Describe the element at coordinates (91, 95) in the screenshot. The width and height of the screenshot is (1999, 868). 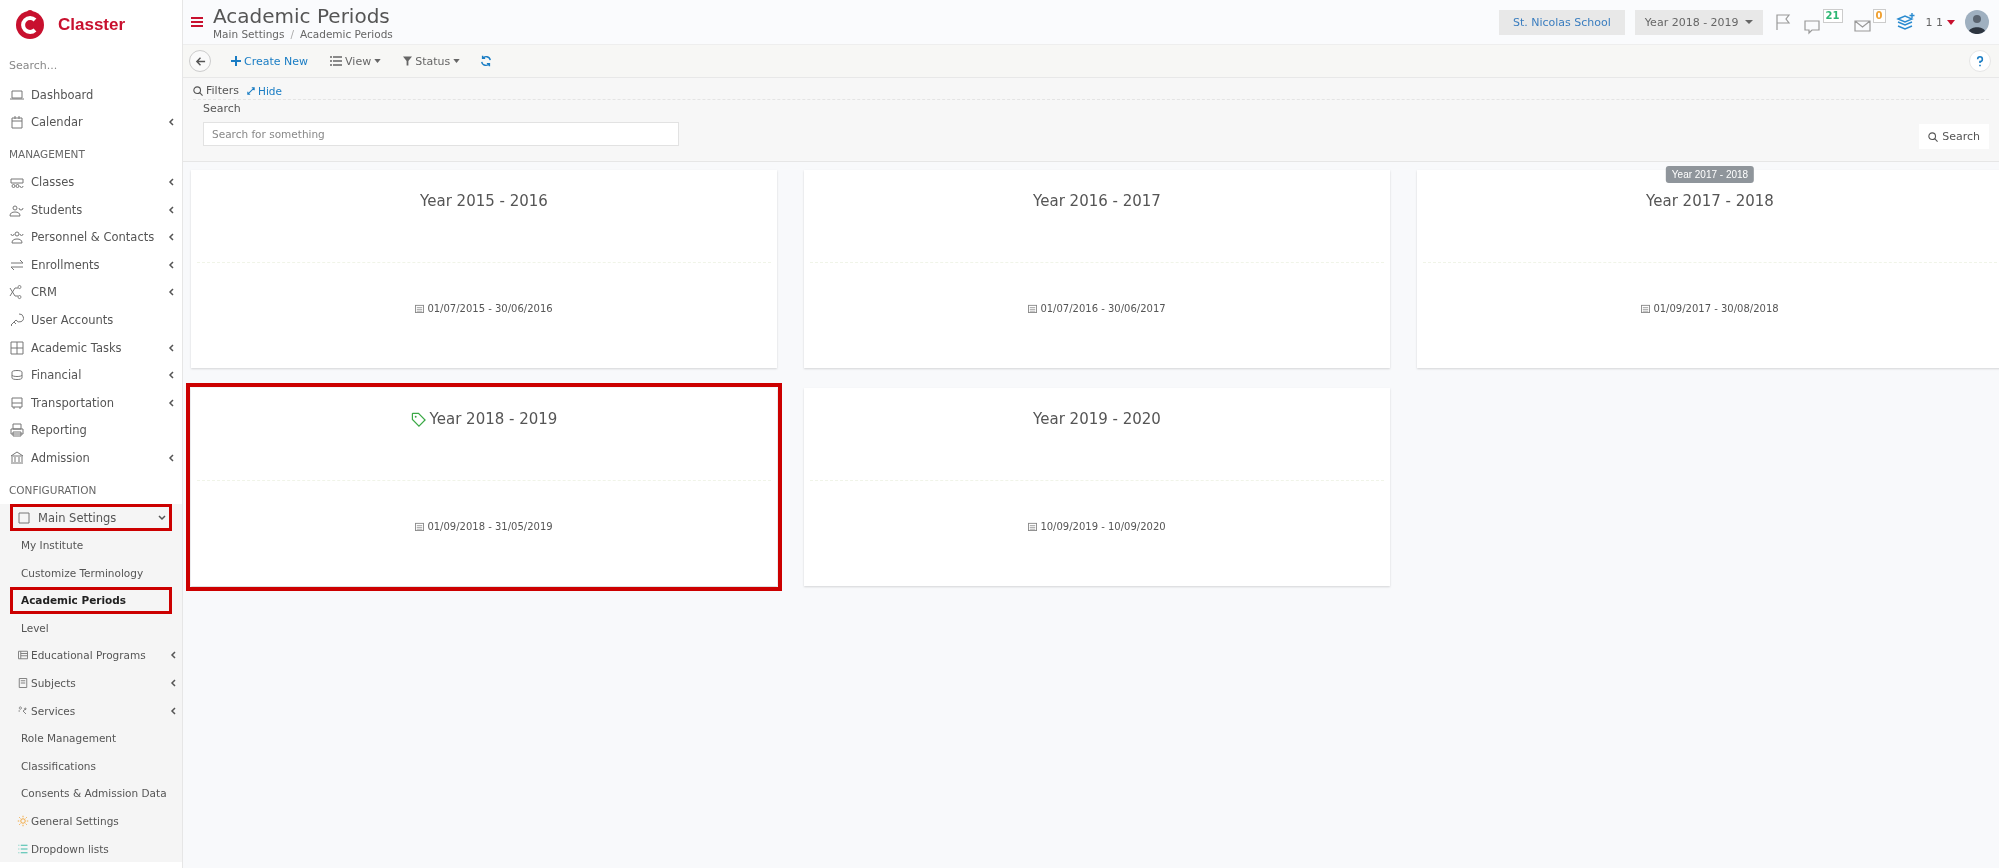
I see `sidebar-item: Dashboard` at that location.